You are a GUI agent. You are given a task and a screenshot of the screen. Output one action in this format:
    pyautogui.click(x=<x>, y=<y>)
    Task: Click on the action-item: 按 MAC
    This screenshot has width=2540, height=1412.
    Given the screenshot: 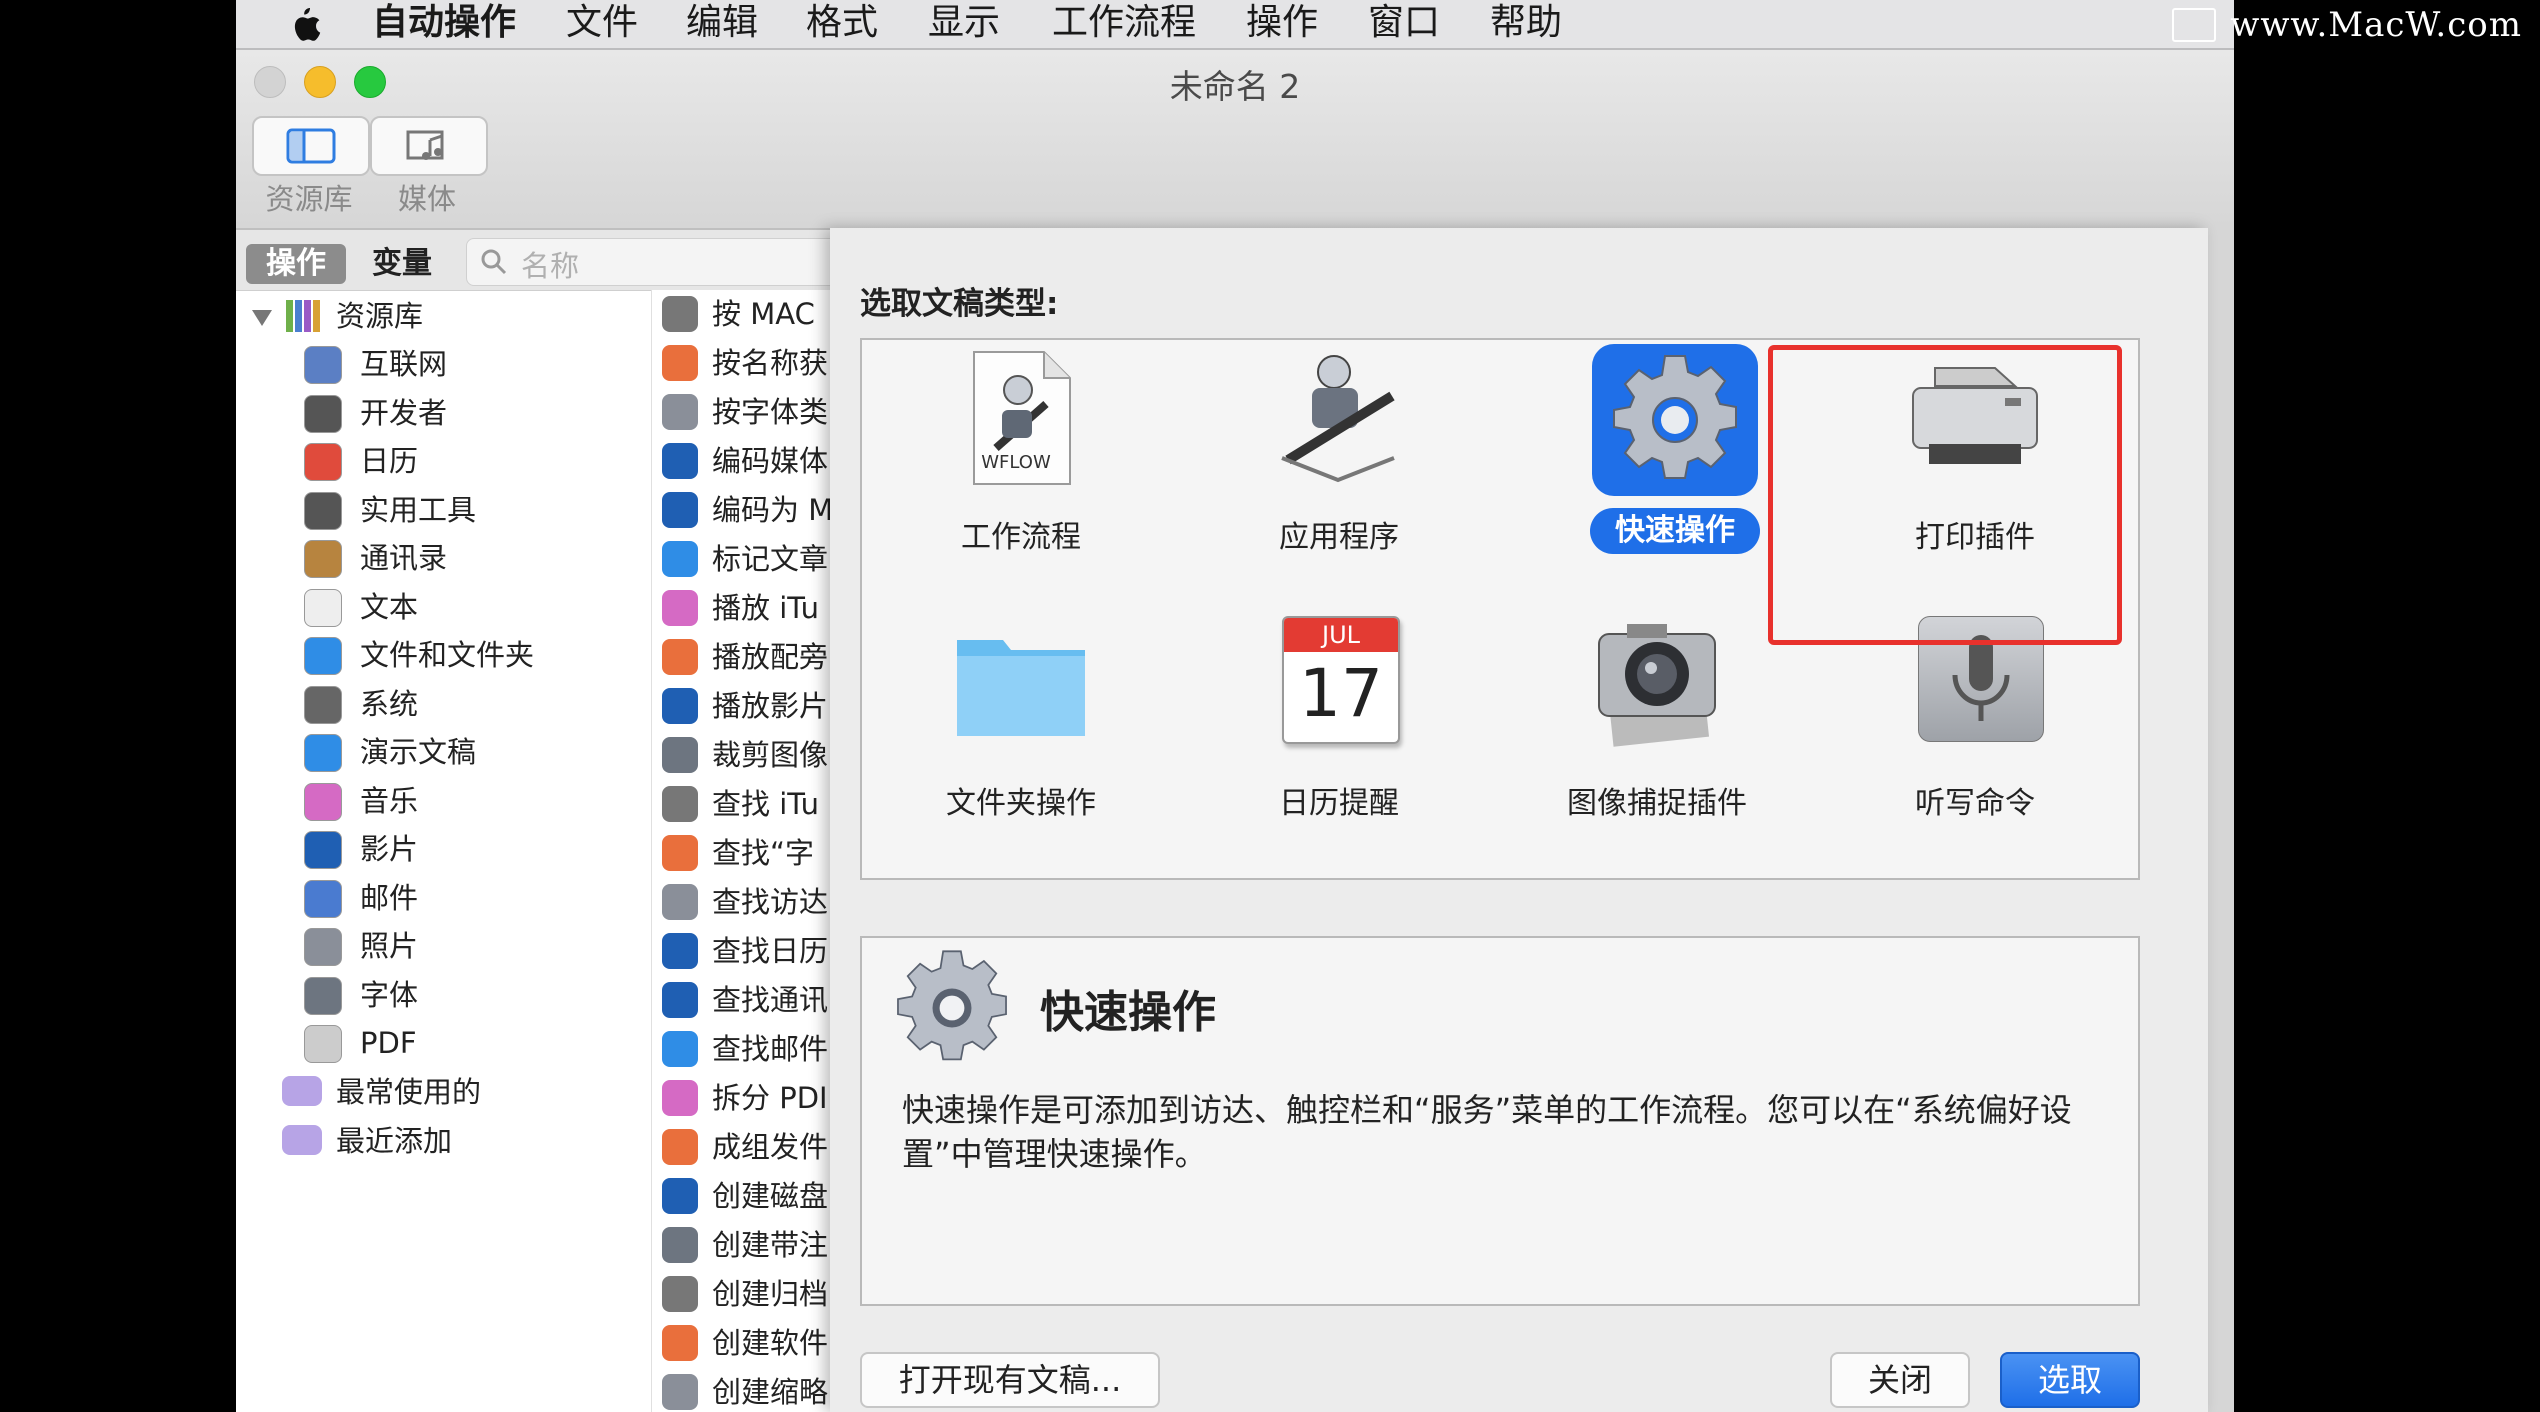 What is the action you would take?
    pyautogui.click(x=742, y=314)
    